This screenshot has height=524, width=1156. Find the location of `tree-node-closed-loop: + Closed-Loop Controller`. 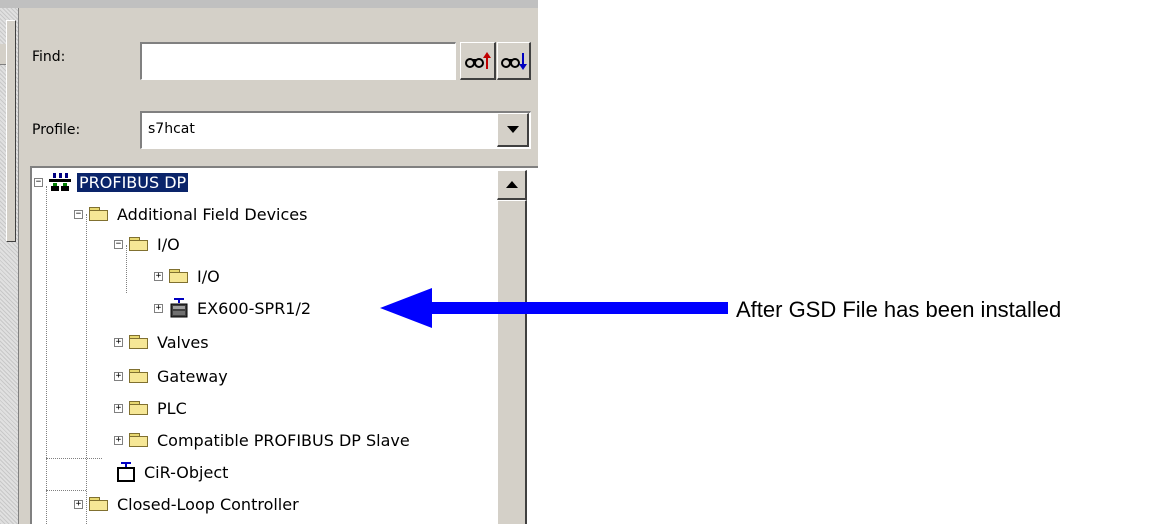

tree-node-closed-loop: + Closed-Loop Controller is located at coordinates (187, 504).